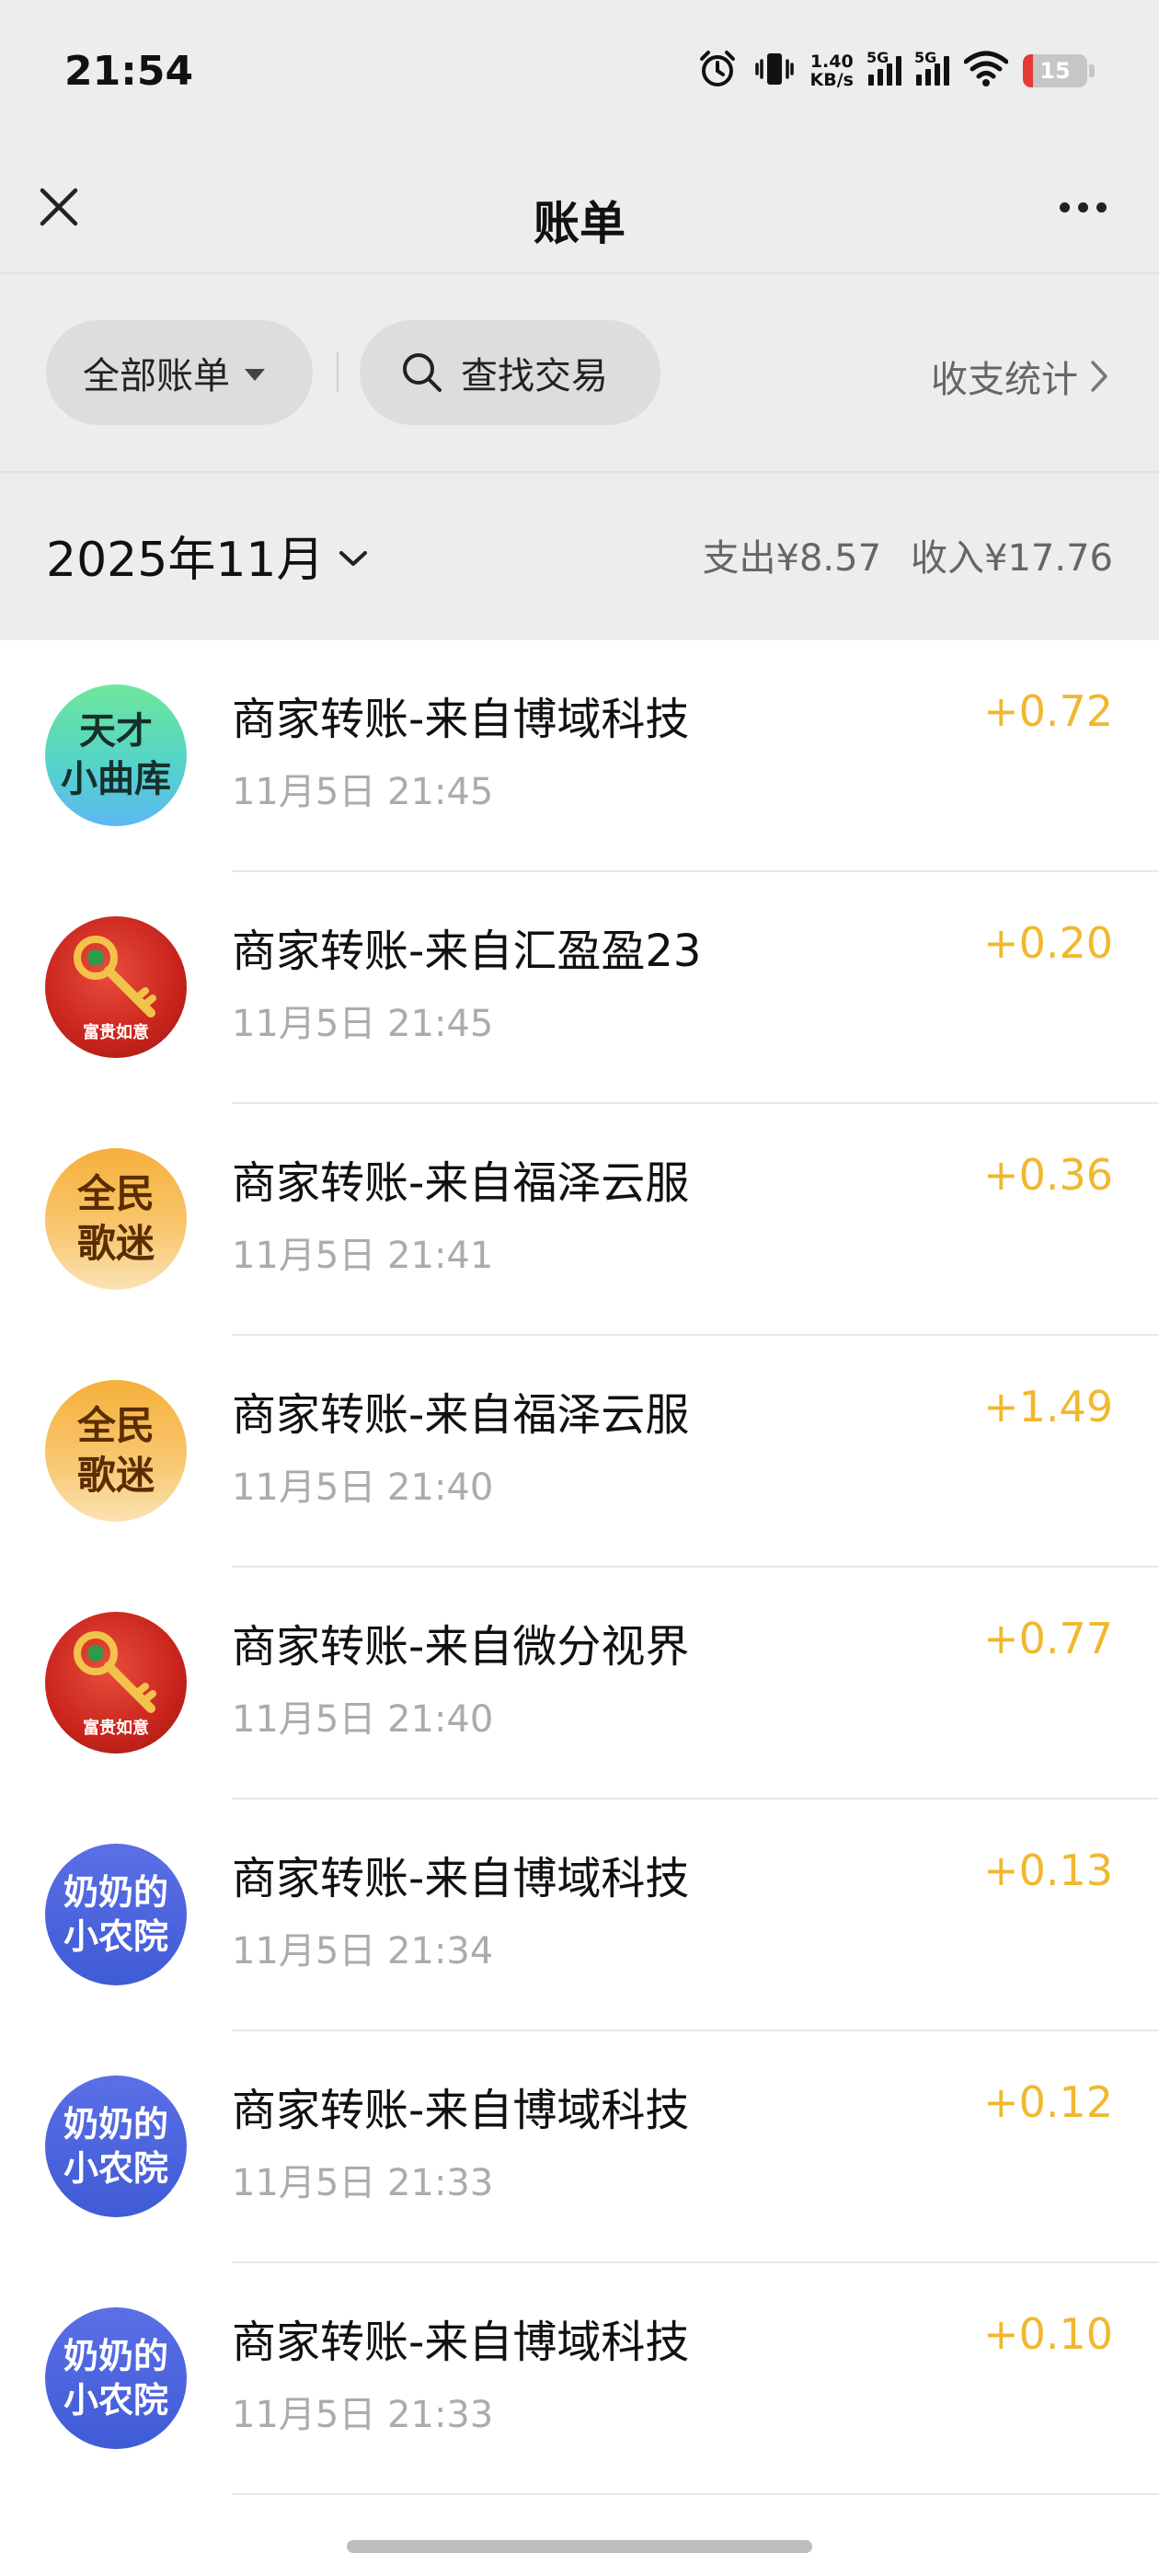  I want to click on status-bar: 21:54 1.40 KB/s 5G 5G 15, so click(579, 76).